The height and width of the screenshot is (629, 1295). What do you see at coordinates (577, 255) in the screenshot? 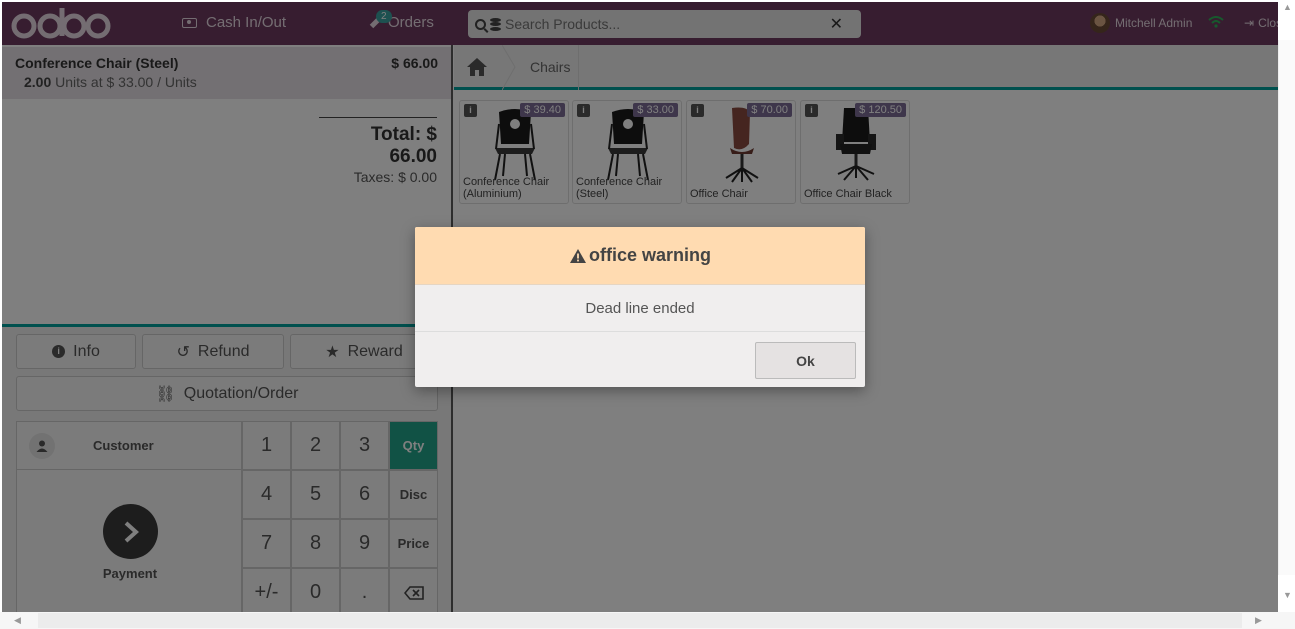
I see `warning-icon` at bounding box center [577, 255].